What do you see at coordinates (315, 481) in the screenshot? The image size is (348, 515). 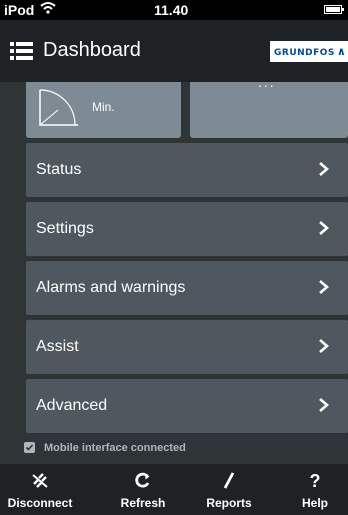 I see `help-icon: ?` at bounding box center [315, 481].